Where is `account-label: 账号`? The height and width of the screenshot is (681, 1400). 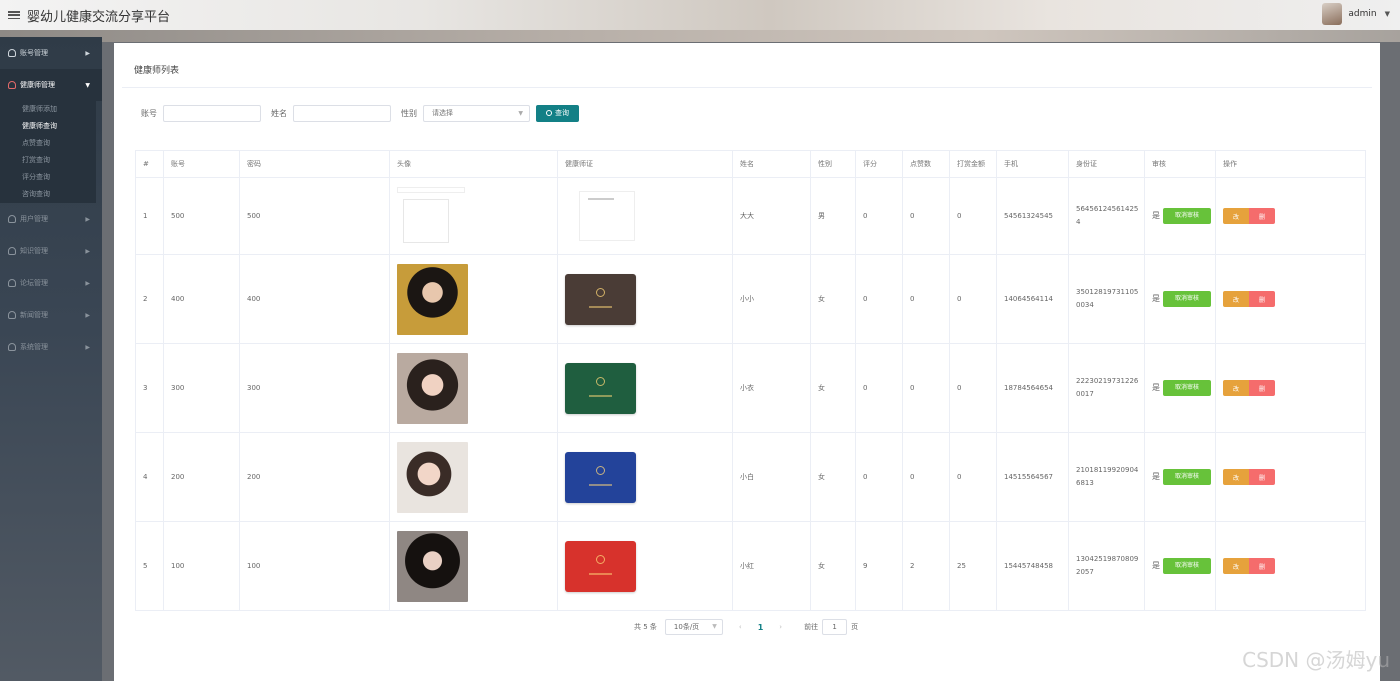
account-label: 账号 is located at coordinates (149, 113).